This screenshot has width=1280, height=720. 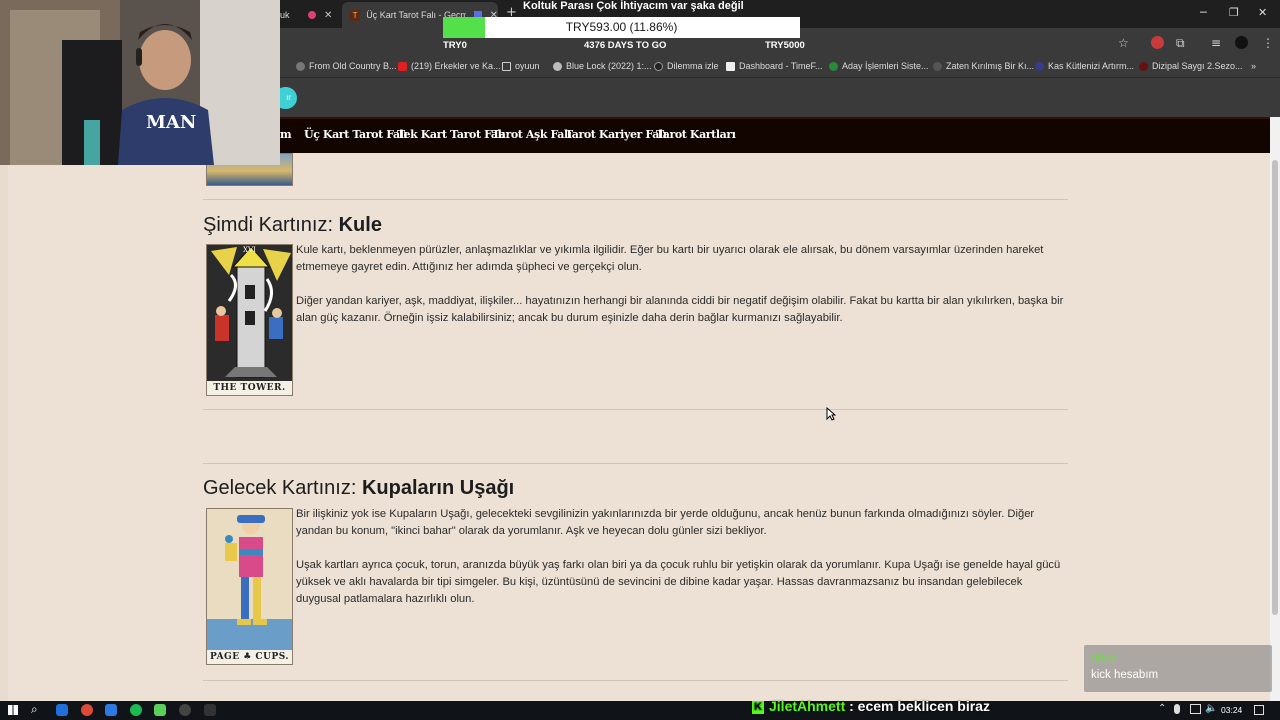 What do you see at coordinates (4, 427) in the screenshot?
I see `page-margin` at bounding box center [4, 427].